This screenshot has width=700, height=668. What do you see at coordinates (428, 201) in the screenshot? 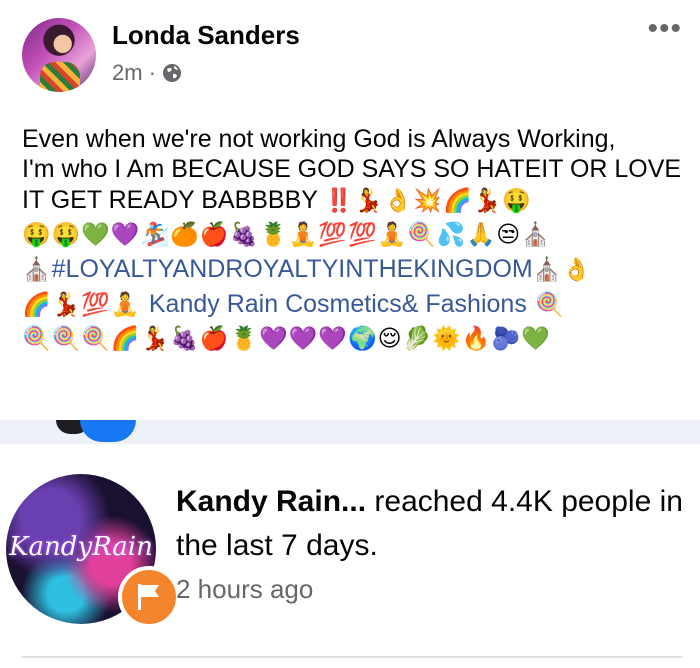
I see `emoji-run-a: ‼️💃👌💥🌈💃🤑` at bounding box center [428, 201].